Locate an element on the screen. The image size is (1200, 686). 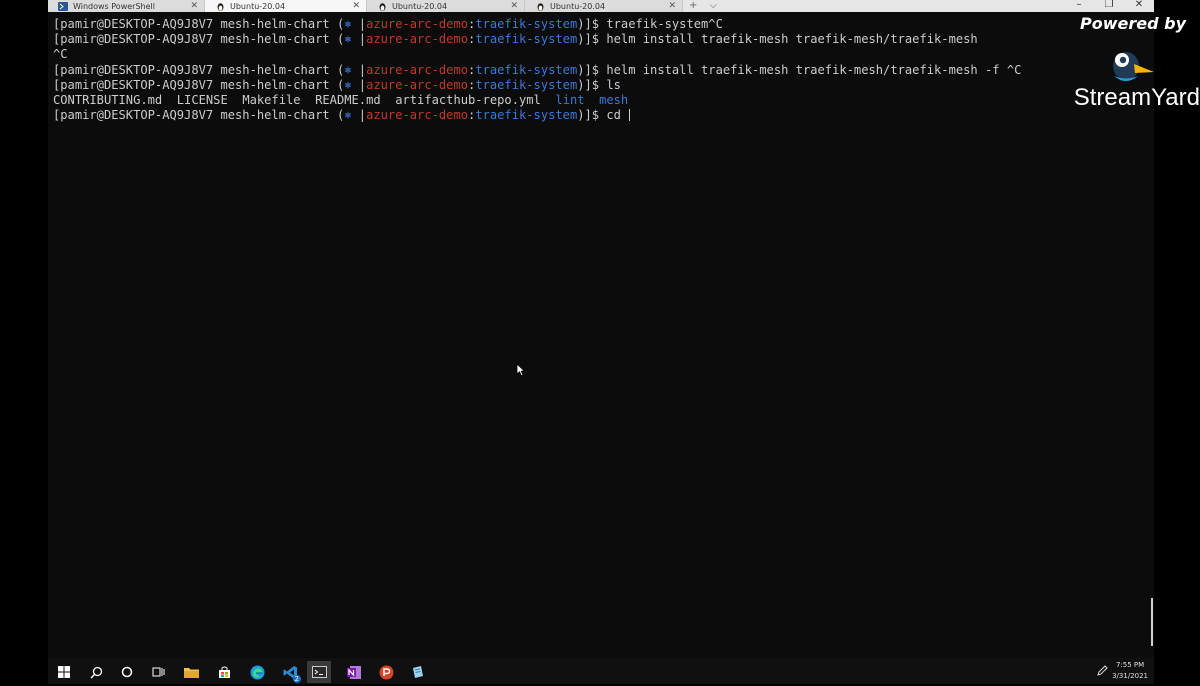
command-text: ls is located at coordinates (613, 84).